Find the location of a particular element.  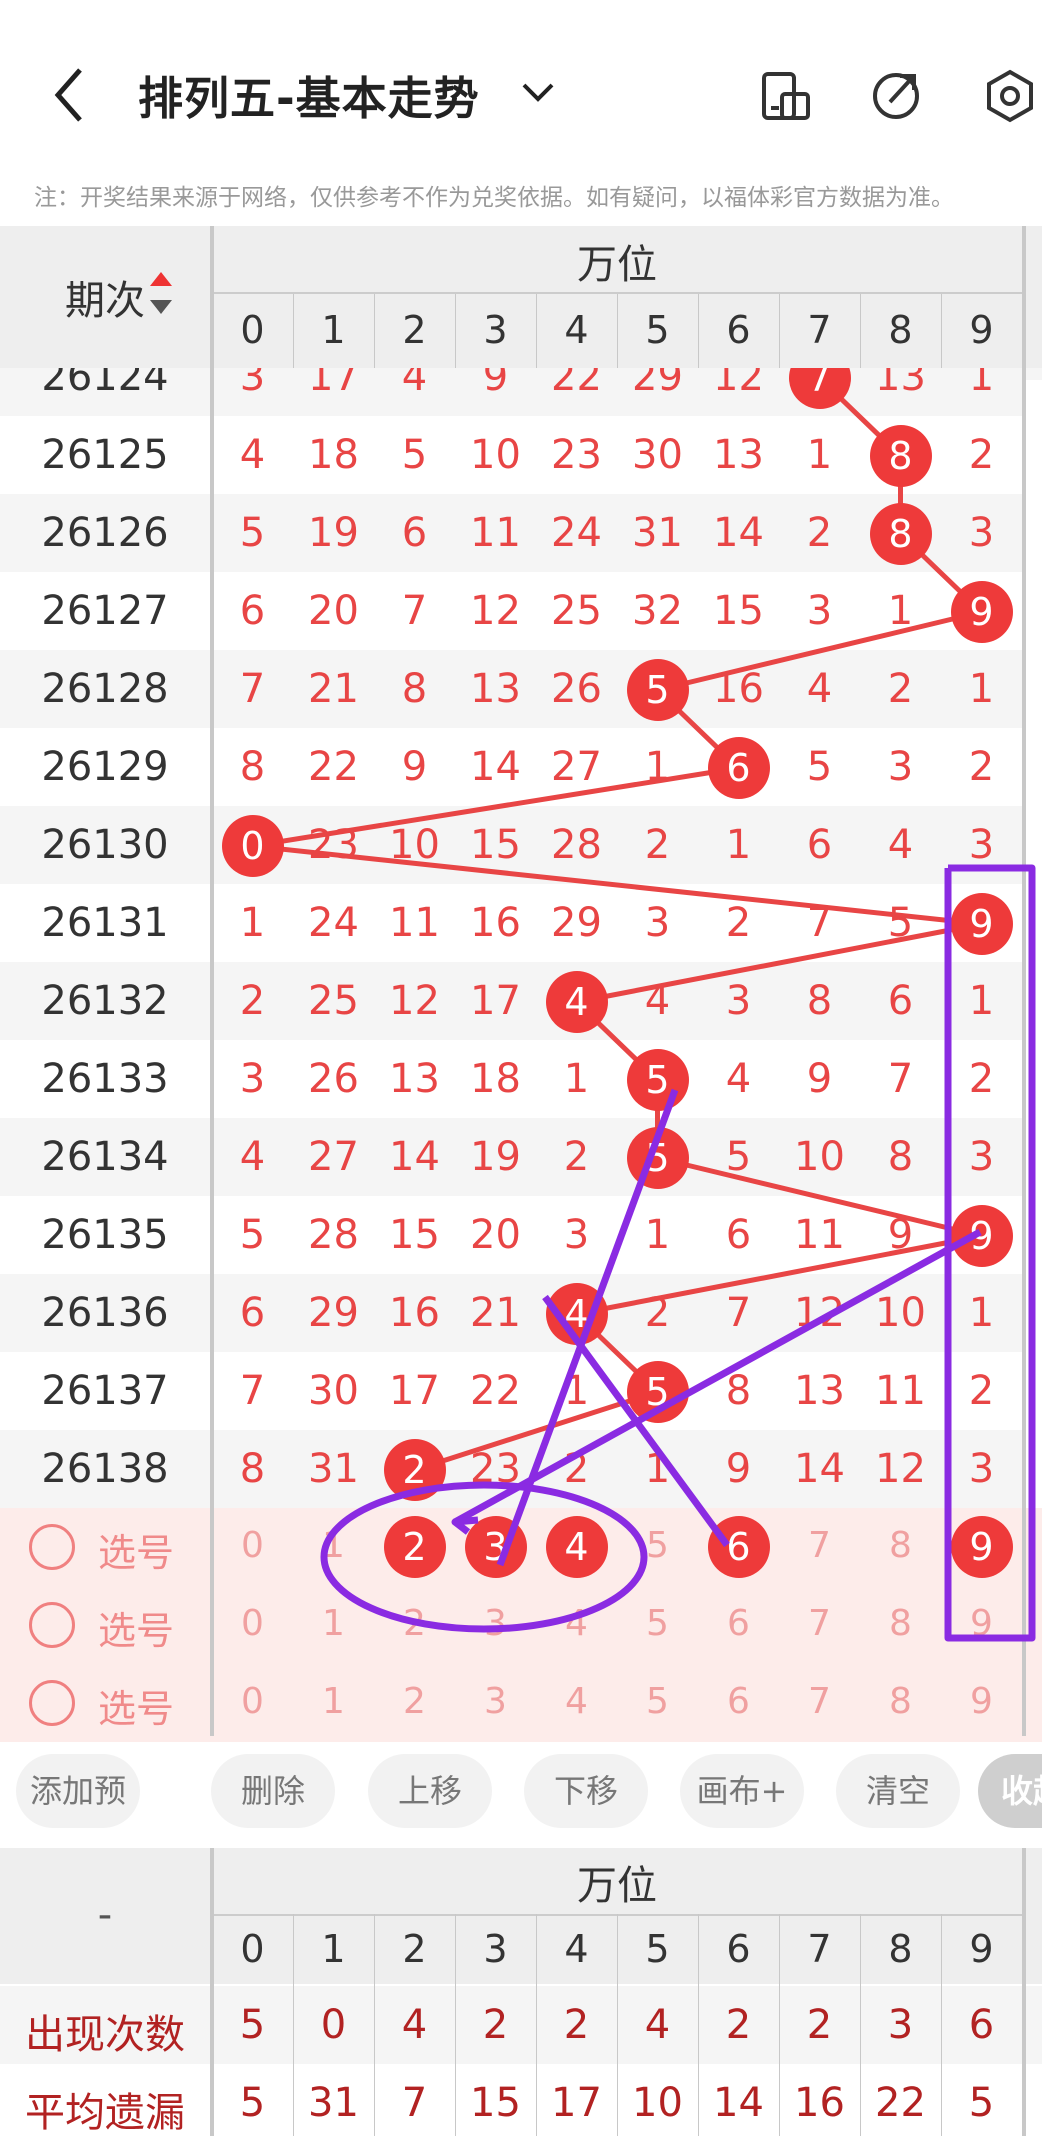

omission-value: 3 is located at coordinates (819, 611).